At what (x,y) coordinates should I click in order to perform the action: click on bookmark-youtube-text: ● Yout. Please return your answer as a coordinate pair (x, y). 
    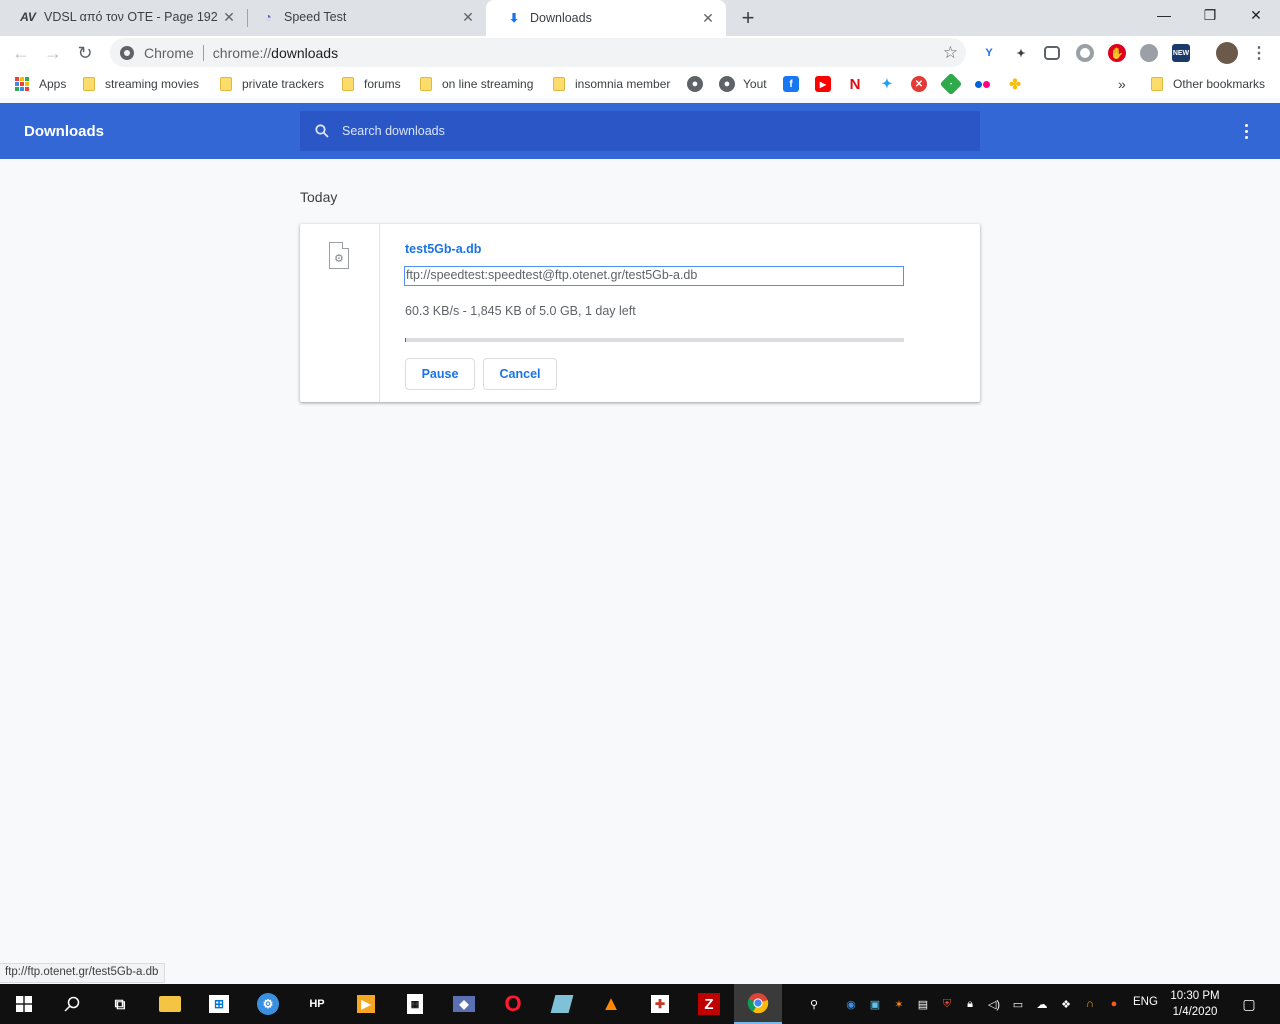
    Looking at the image, I should click on (743, 84).